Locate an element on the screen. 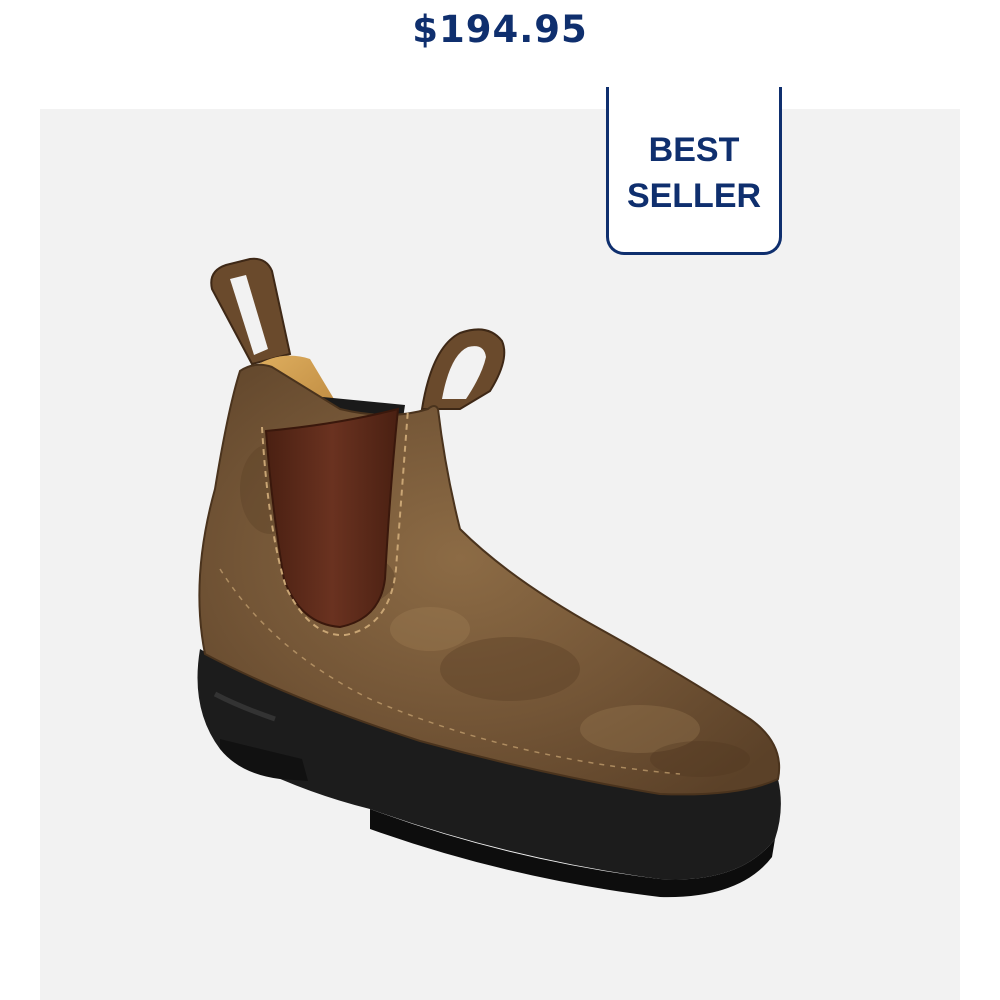 Image resolution: width=1000 pixels, height=1000 pixels. badge-label: BEST SELLER is located at coordinates (694, 172).